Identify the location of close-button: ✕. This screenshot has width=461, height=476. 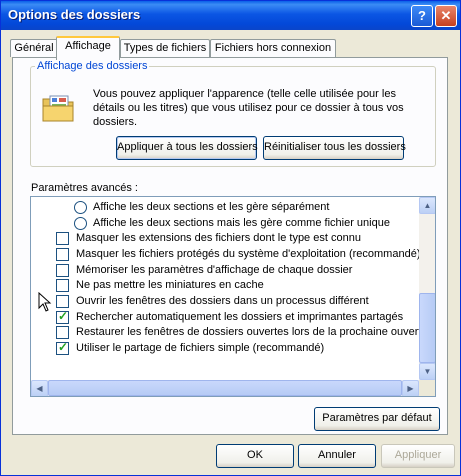
(446, 16).